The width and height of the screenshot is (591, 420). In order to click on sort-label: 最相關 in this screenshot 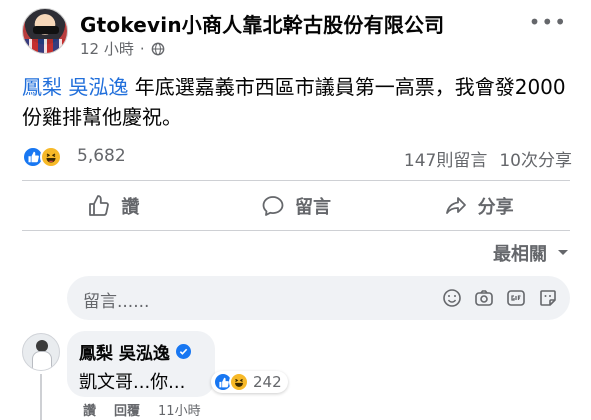, I will do `click(520, 254)`.